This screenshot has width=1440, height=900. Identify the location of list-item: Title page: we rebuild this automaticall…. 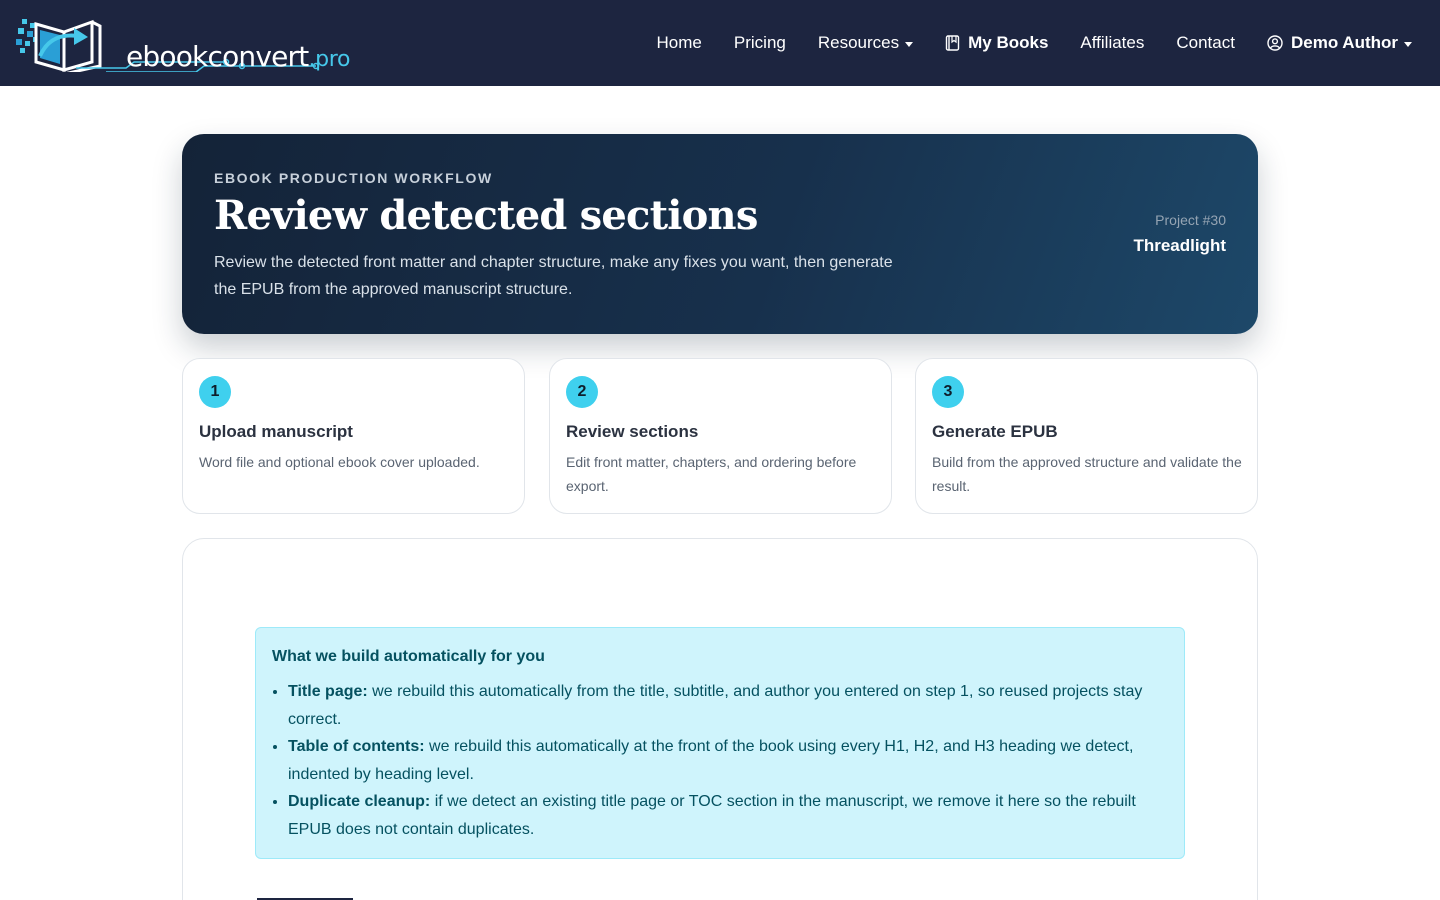
(733, 705).